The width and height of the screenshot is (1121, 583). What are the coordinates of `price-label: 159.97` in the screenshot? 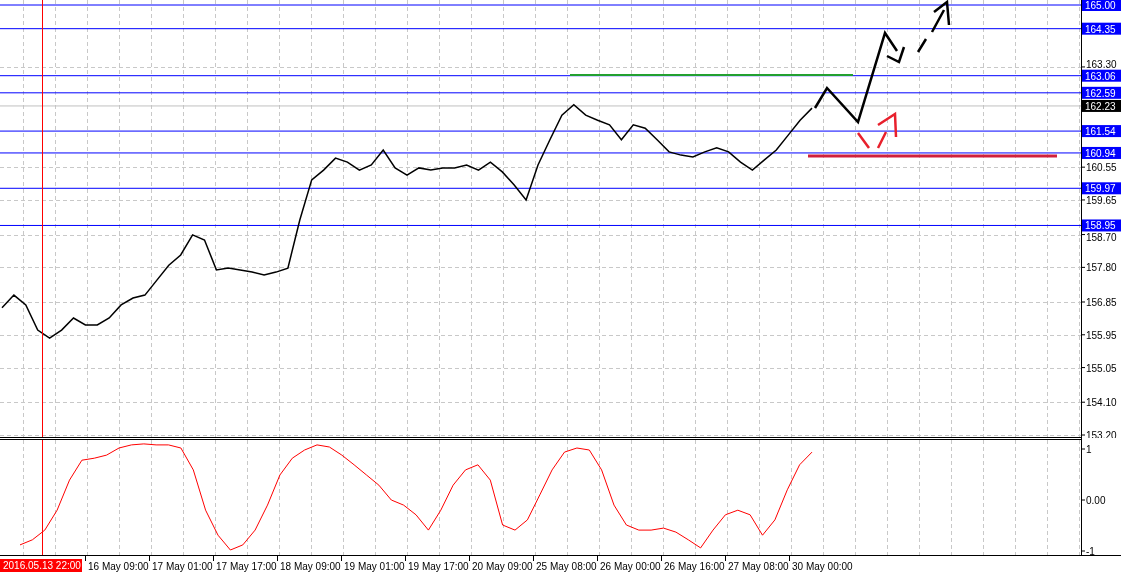 It's located at (1101, 188).